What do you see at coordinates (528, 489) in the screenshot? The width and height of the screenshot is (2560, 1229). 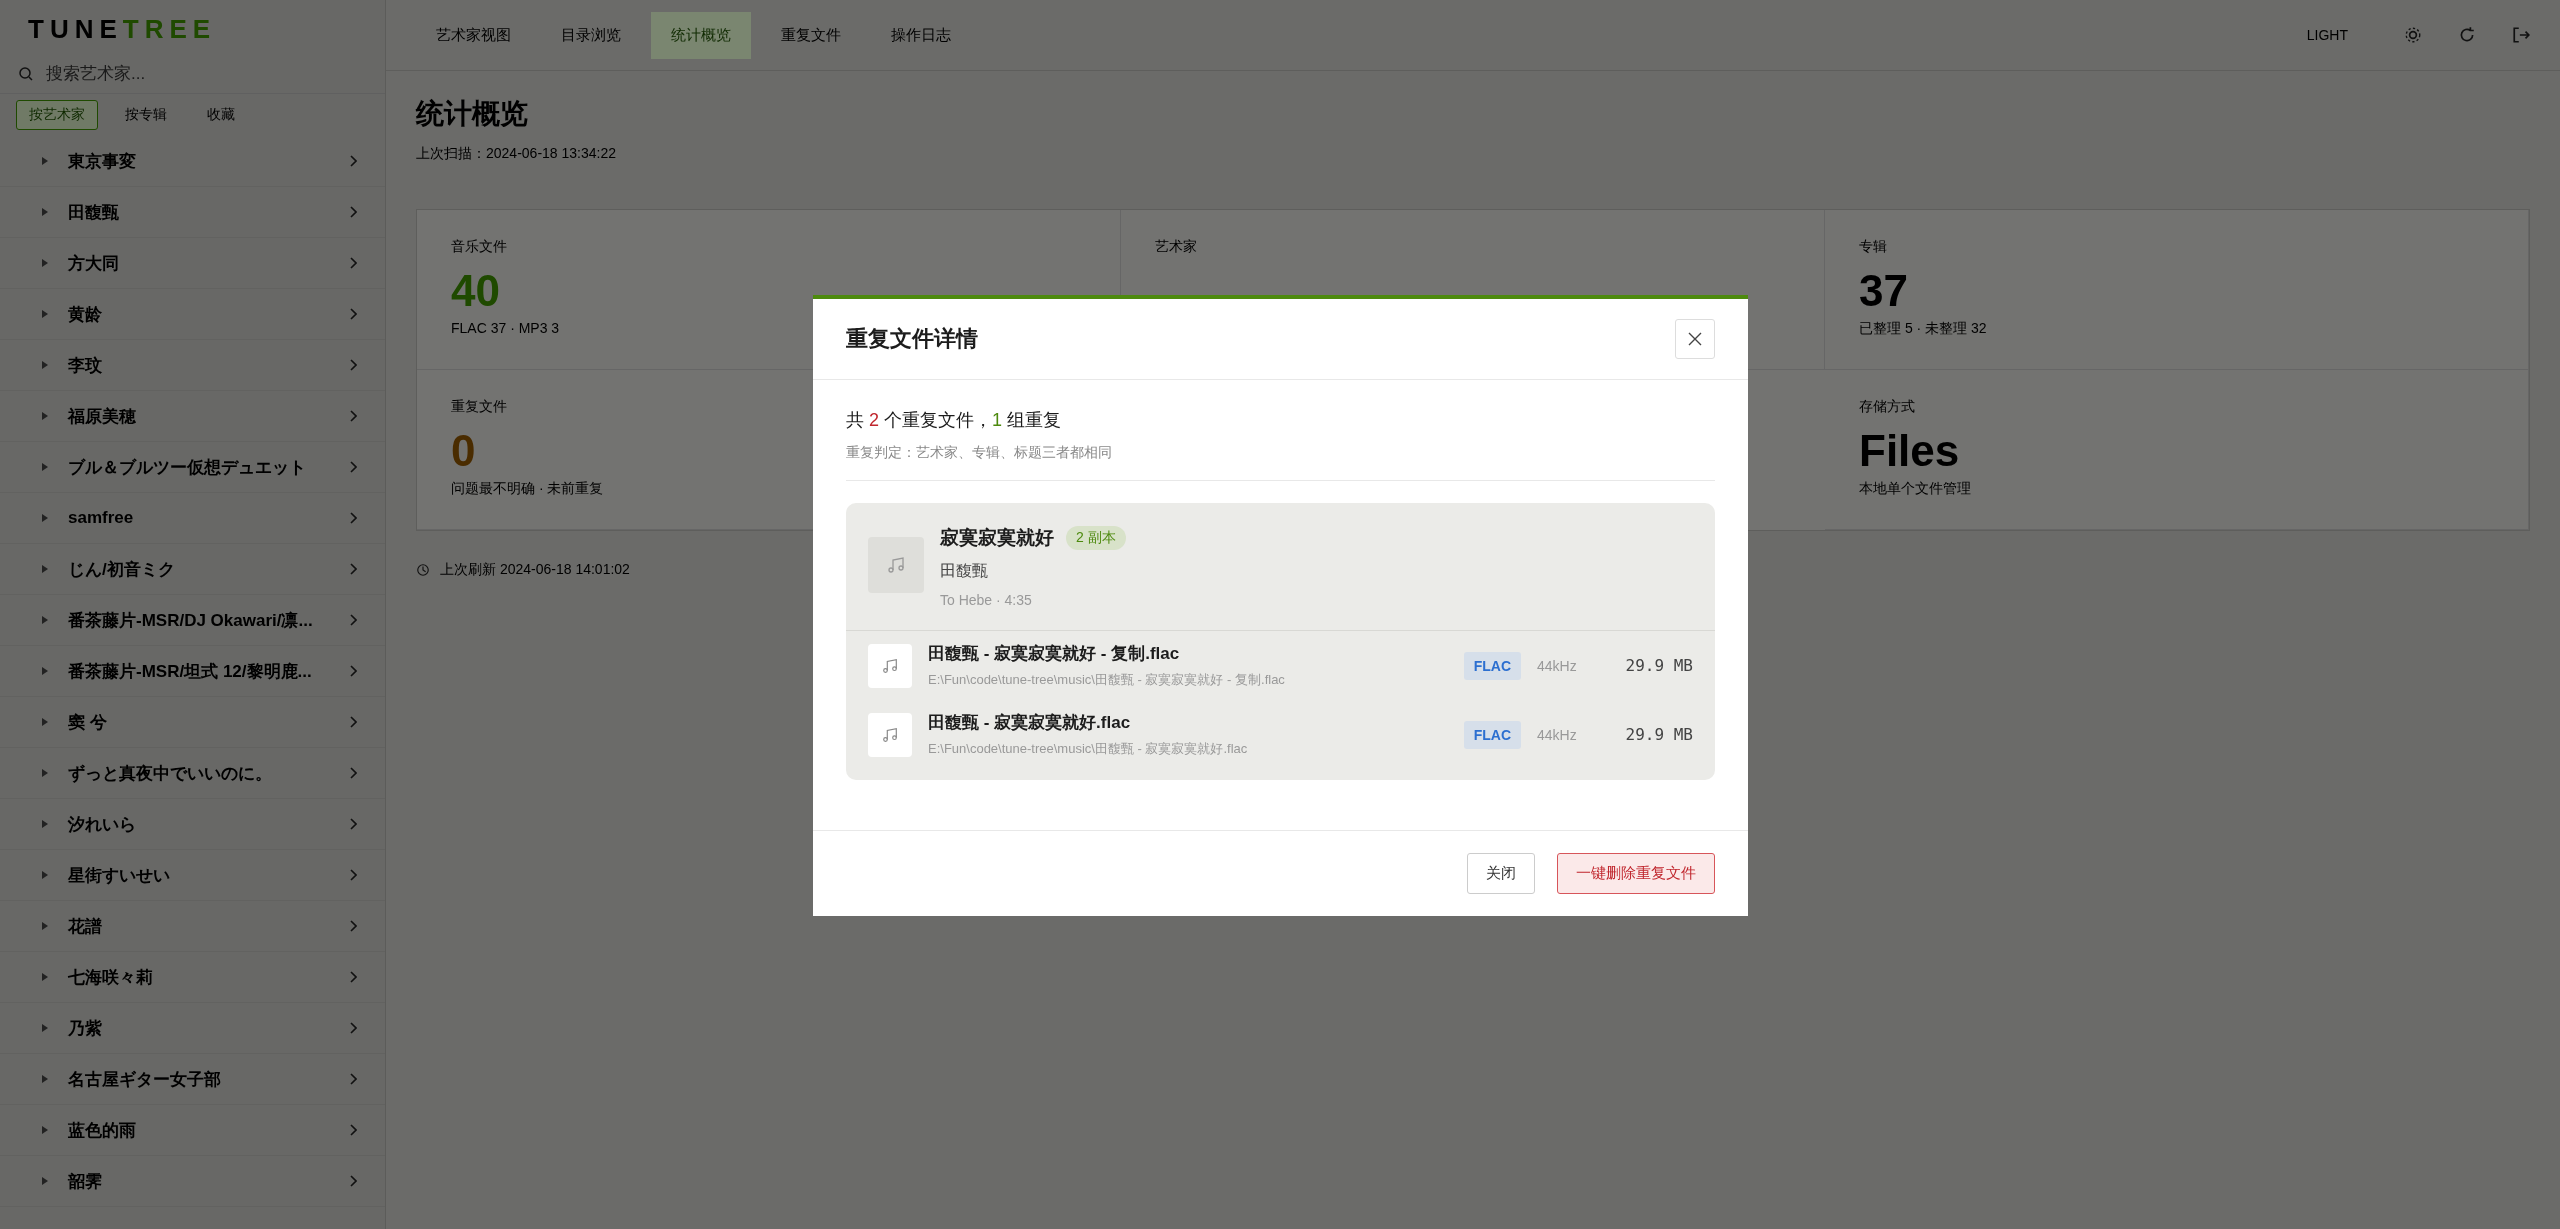 I see `stat-detail: 问题最不明确 · 未前重复` at bounding box center [528, 489].